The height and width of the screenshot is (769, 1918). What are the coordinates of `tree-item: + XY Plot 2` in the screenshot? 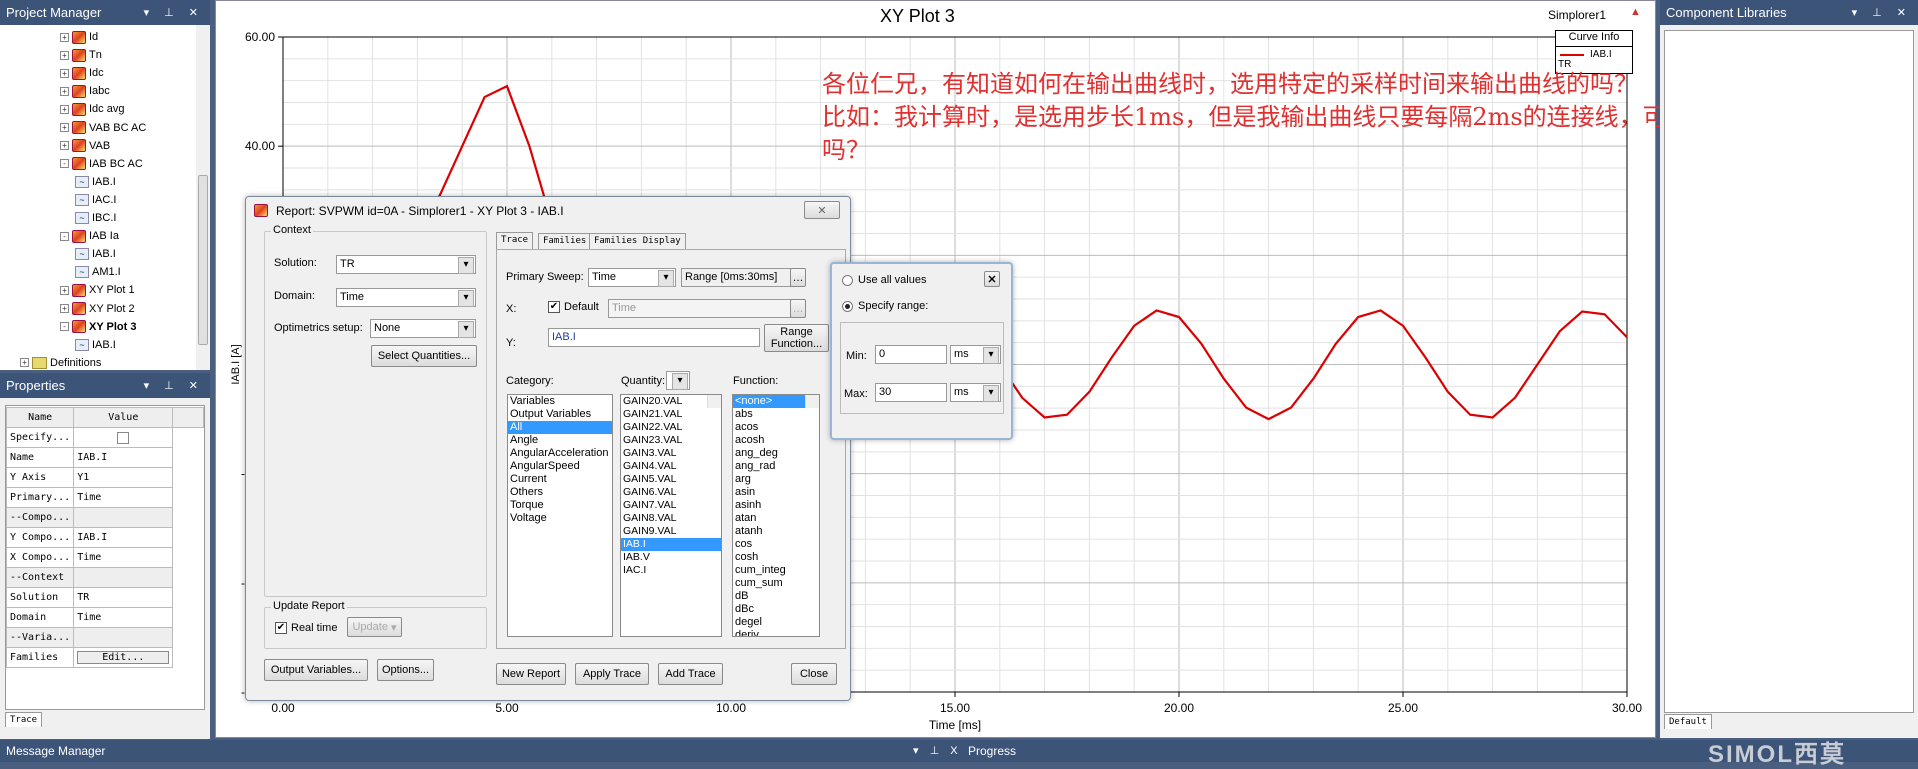 It's located at (97, 309).